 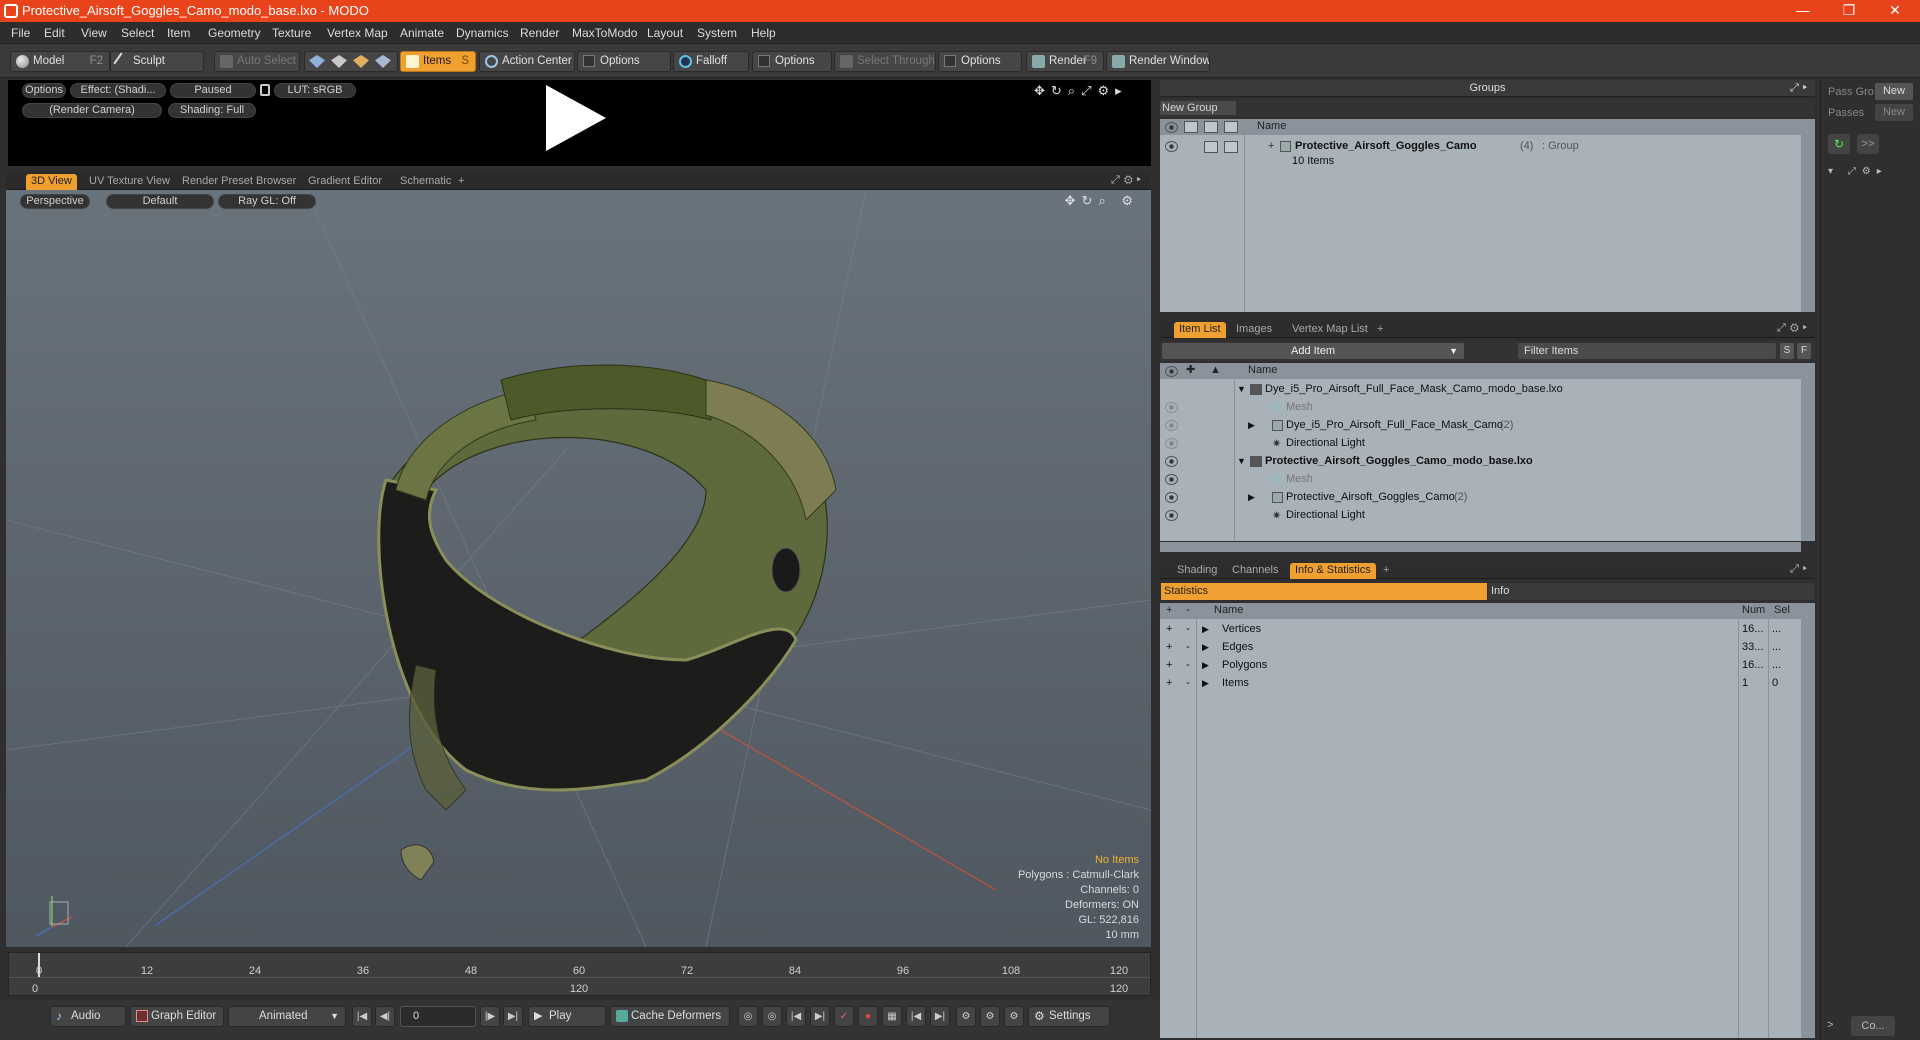 I want to click on action-center-button: Action Center, so click(x=527, y=61).